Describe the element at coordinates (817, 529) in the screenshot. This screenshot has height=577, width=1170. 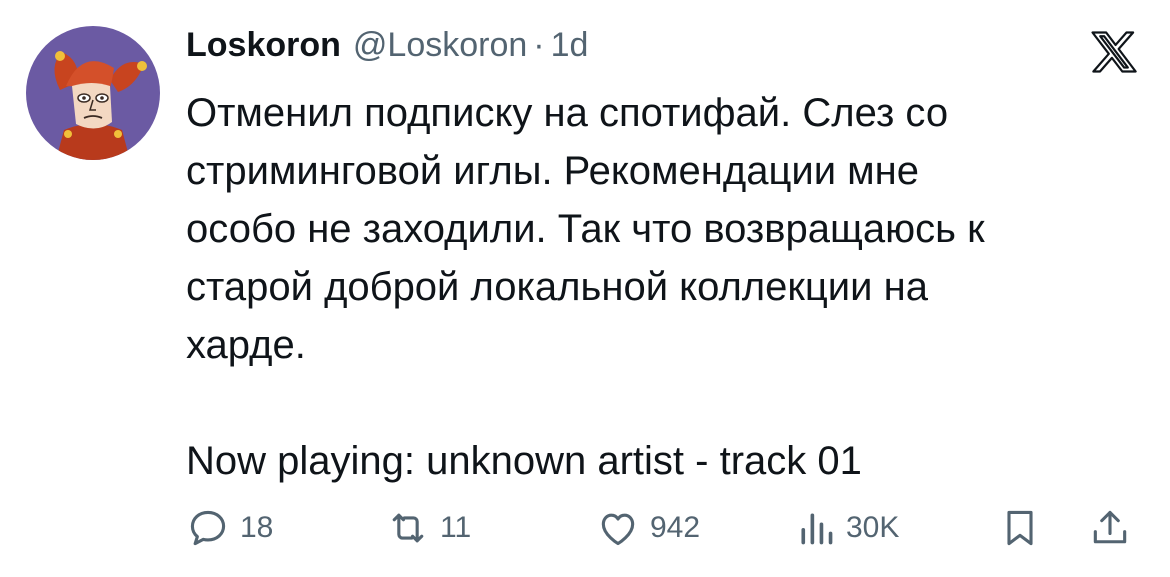
I see `views-icon` at that location.